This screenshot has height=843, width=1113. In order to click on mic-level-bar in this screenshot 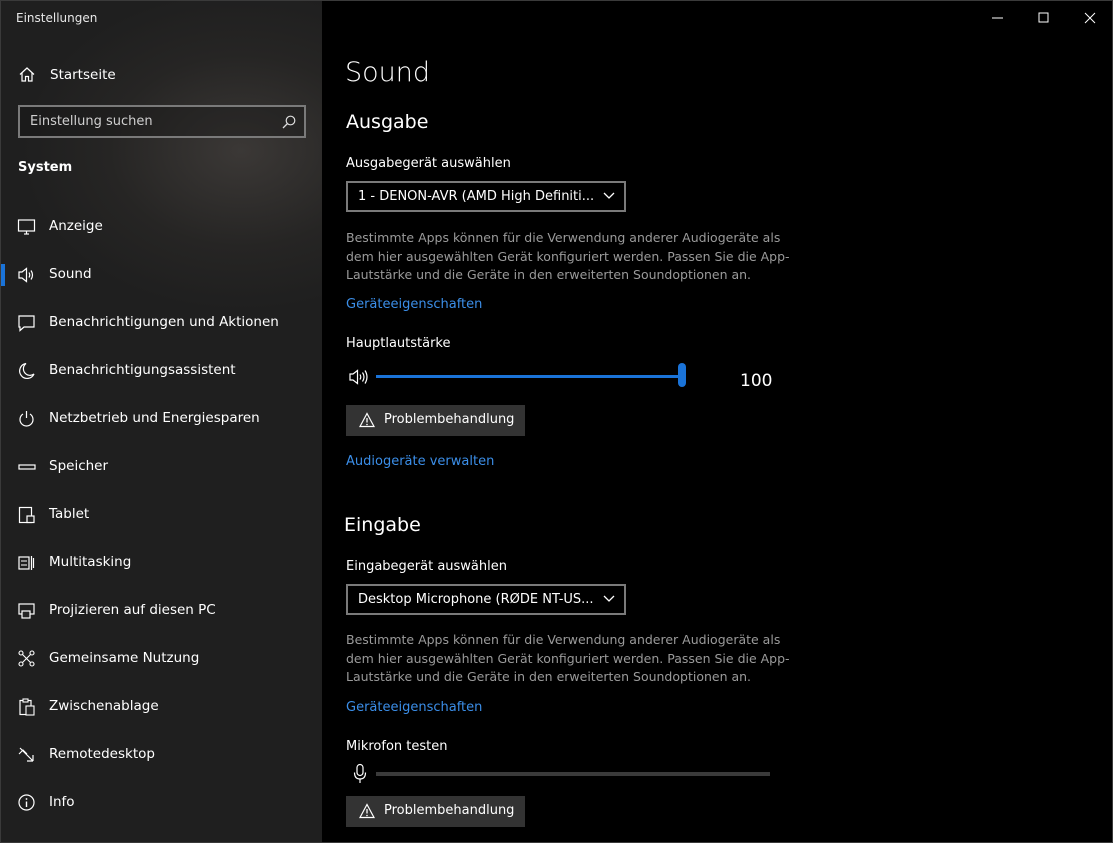, I will do `click(573, 774)`.